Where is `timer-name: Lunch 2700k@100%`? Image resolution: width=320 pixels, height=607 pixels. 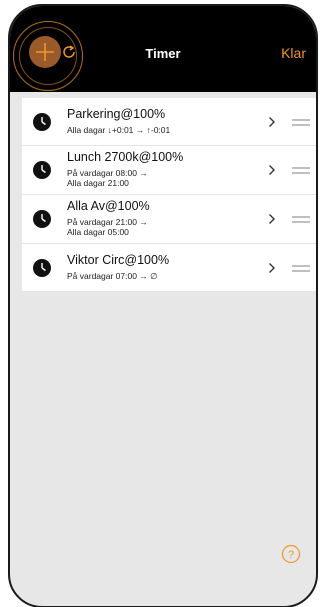
timer-name: Lunch 2700k@100% is located at coordinates (125, 157).